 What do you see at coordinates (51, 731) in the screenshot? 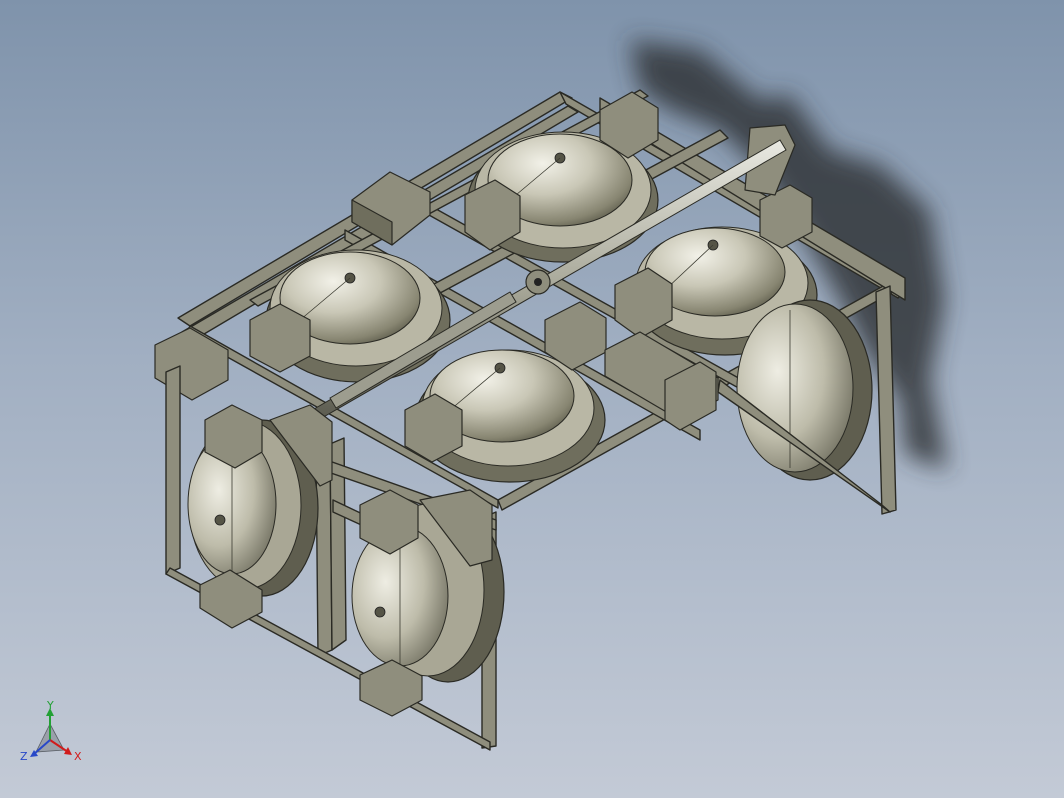
I see `orientation-triad: Y X Z` at bounding box center [51, 731].